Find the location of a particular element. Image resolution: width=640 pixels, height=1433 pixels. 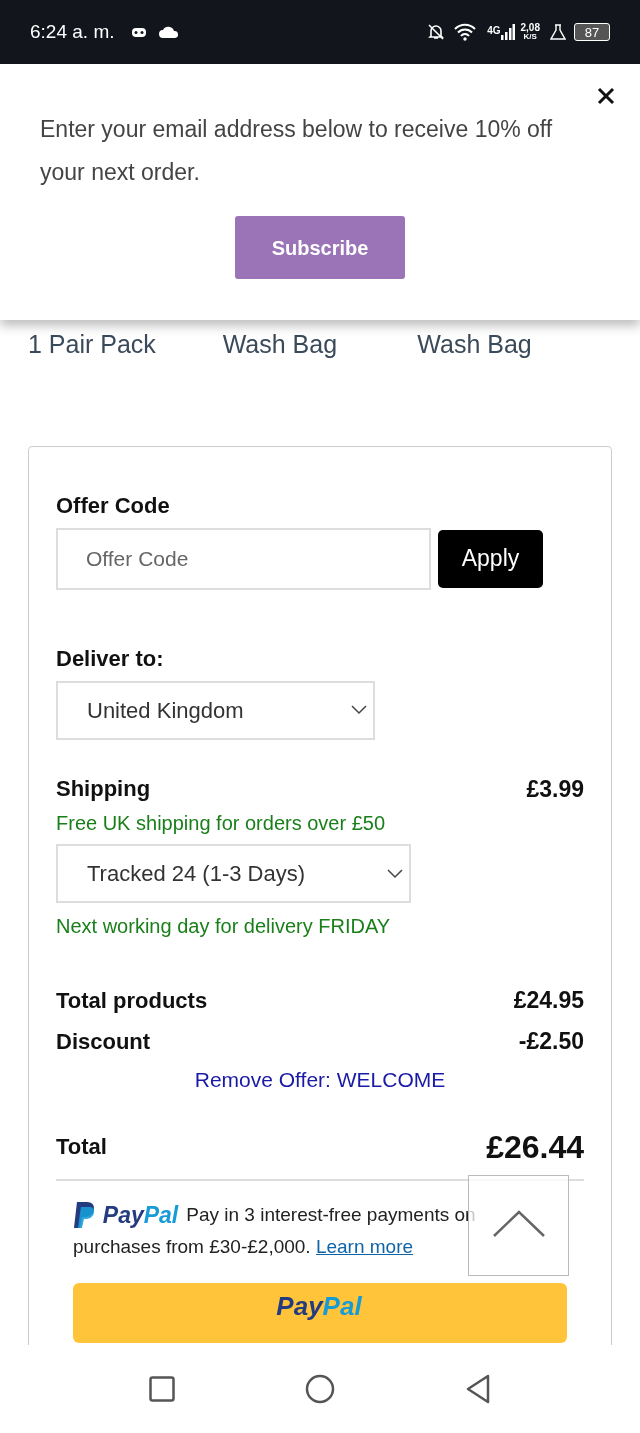

shipping-label: Shipping is located at coordinates (103, 788).